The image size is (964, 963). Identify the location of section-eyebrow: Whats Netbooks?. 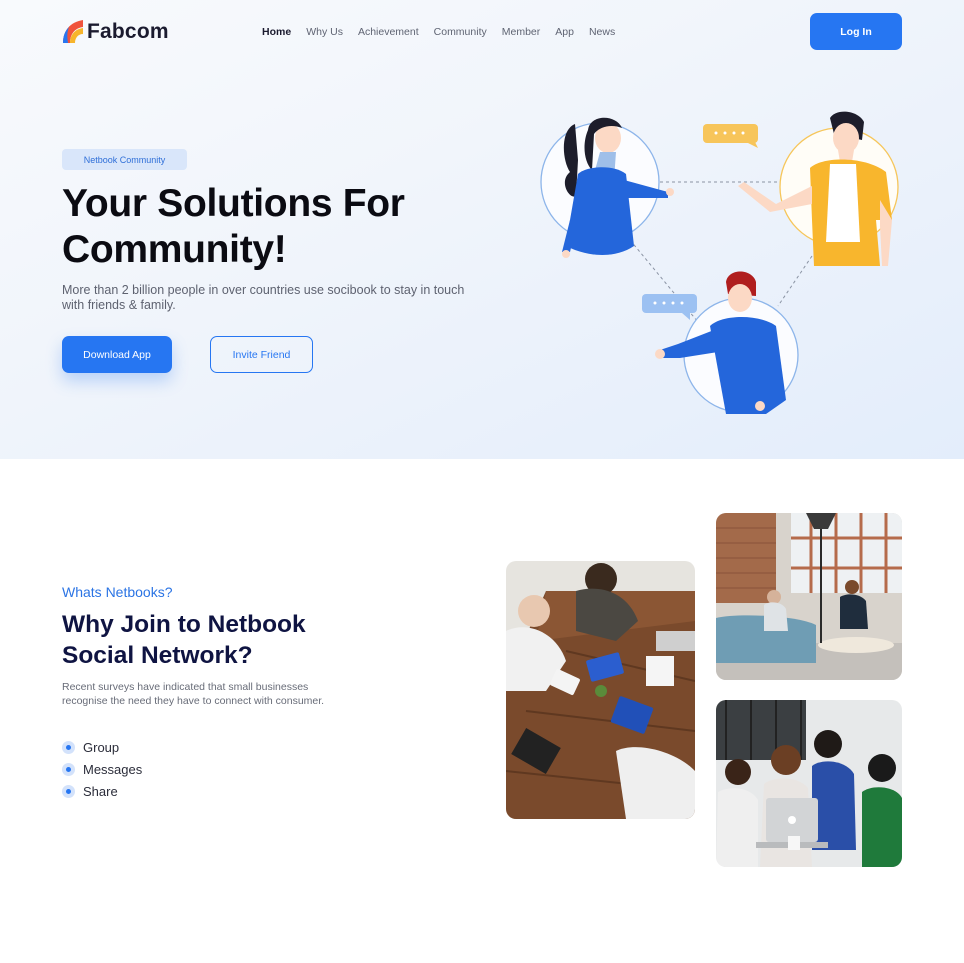
(117, 592).